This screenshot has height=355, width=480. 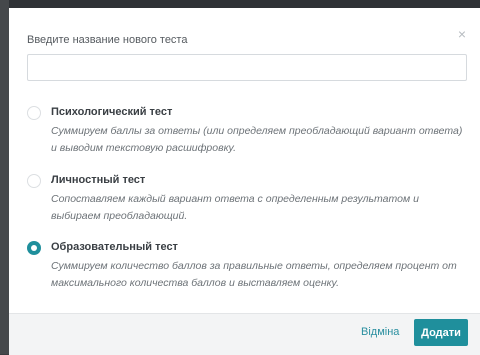 I want to click on page-backdrop-left, so click(x=4, y=177).